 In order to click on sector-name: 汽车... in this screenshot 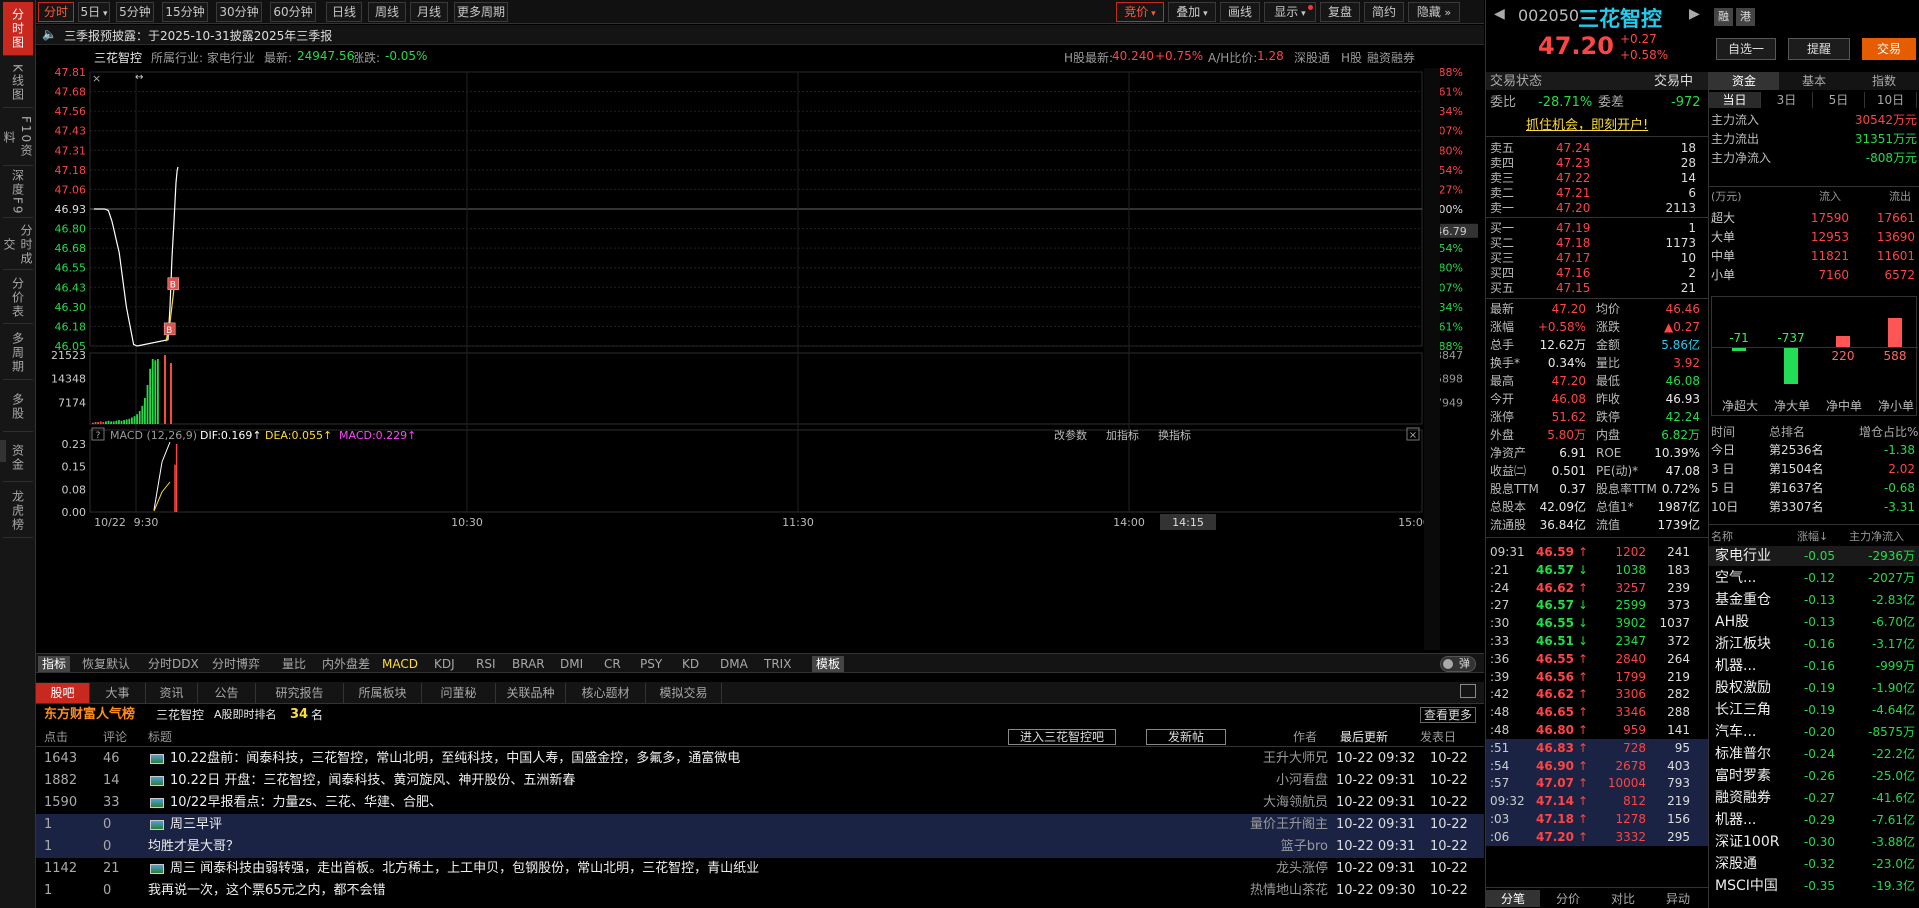, I will do `click(1735, 732)`.